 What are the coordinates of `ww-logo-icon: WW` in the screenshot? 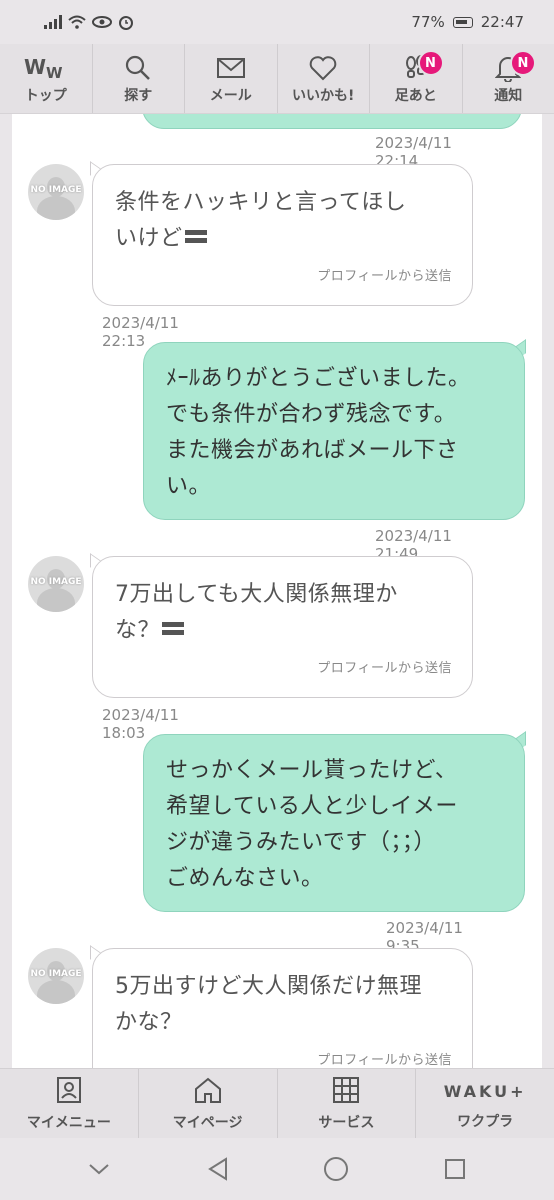 It's located at (46, 68).